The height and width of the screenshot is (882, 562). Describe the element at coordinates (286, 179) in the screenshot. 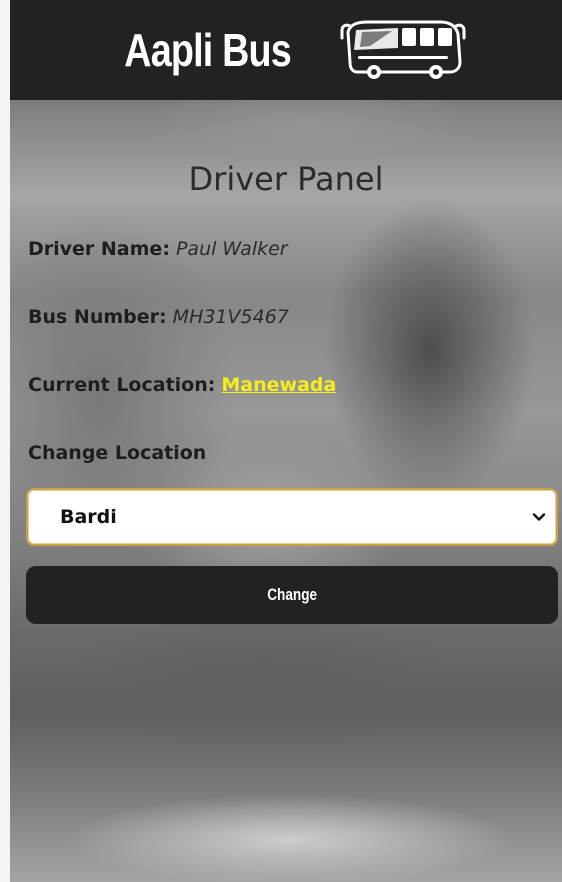

I see `page-title: Driver Panel` at that location.